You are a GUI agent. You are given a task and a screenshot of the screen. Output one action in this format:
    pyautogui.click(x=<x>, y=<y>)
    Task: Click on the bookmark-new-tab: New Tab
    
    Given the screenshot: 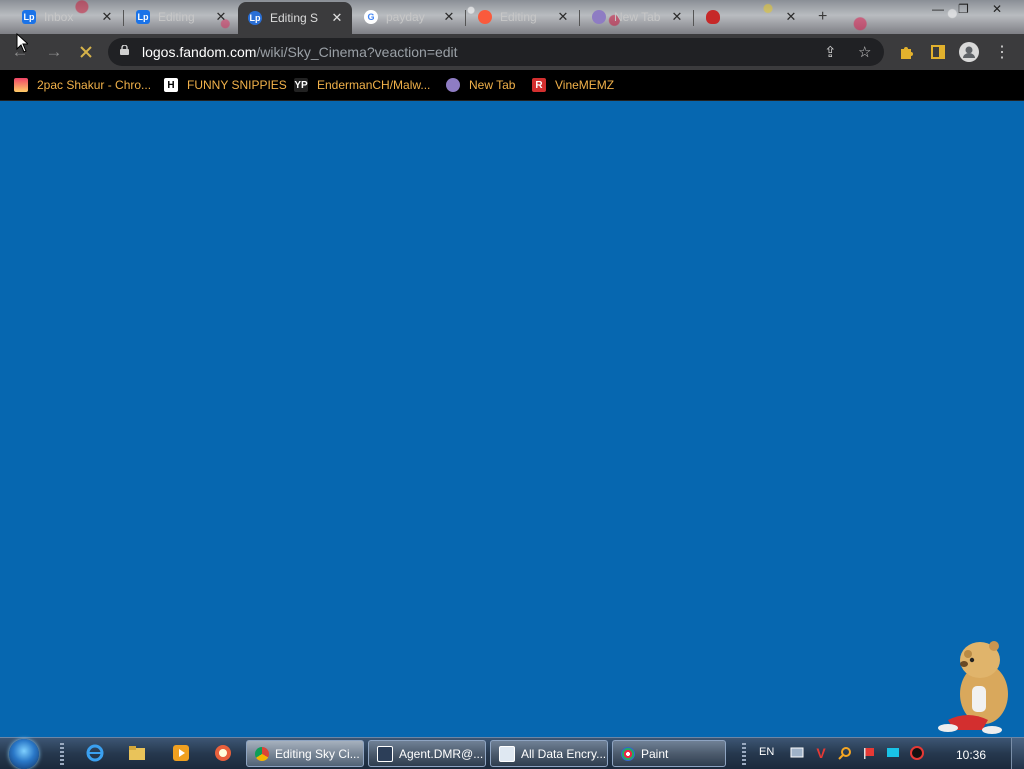 What is the action you would take?
    pyautogui.click(x=480, y=85)
    